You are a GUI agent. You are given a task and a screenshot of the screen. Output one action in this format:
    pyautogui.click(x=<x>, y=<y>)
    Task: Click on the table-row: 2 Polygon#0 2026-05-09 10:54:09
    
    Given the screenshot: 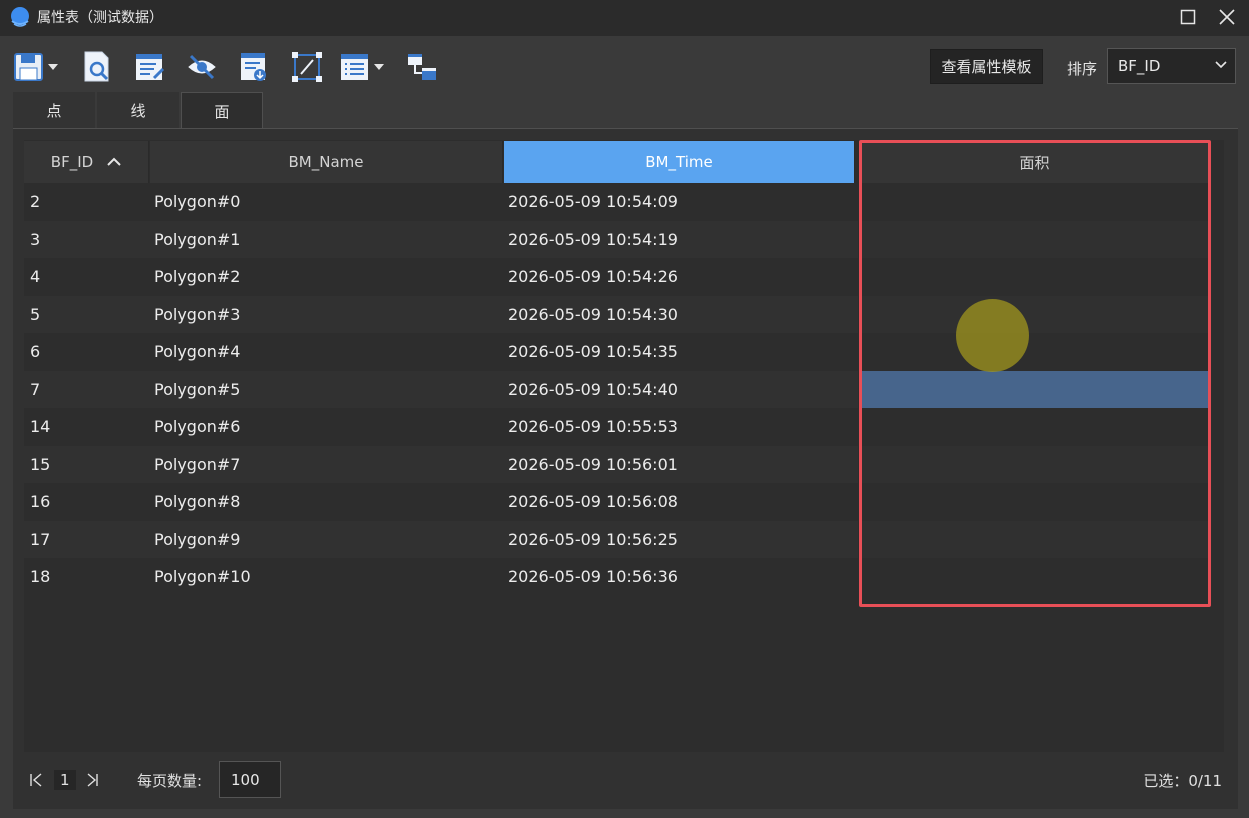 What is the action you would take?
    pyautogui.click(x=441, y=201)
    